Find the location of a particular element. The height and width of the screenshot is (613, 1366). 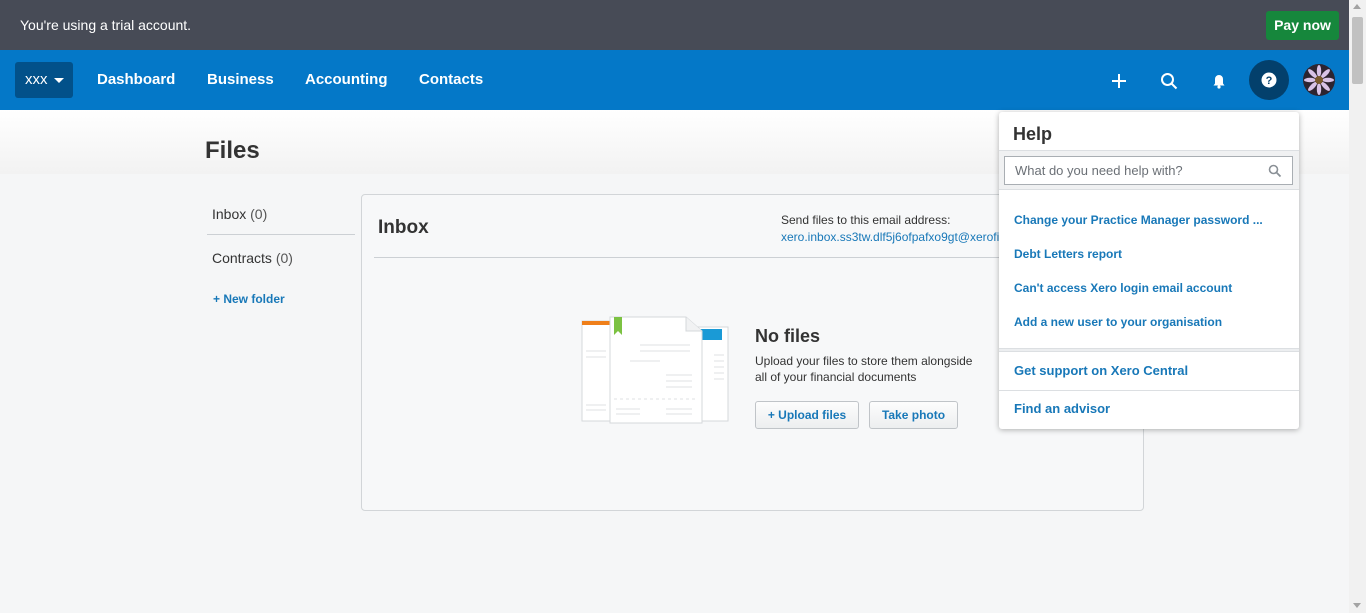

scrollbar-thumb is located at coordinates (1357, 50).